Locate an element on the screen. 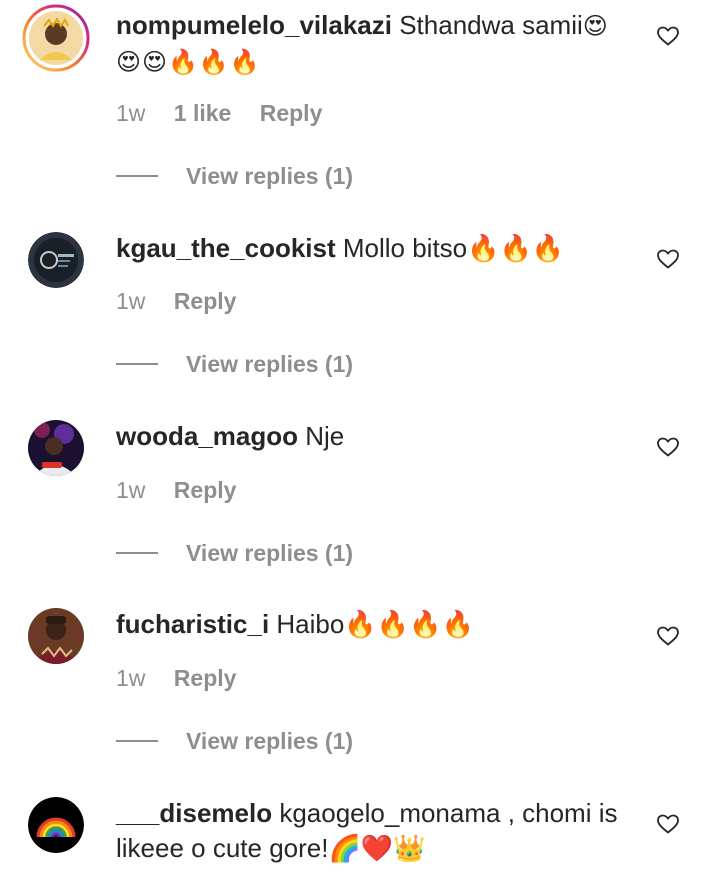 This screenshot has height=881, width=720. comment-username: ___disemelo is located at coordinates (194, 813).